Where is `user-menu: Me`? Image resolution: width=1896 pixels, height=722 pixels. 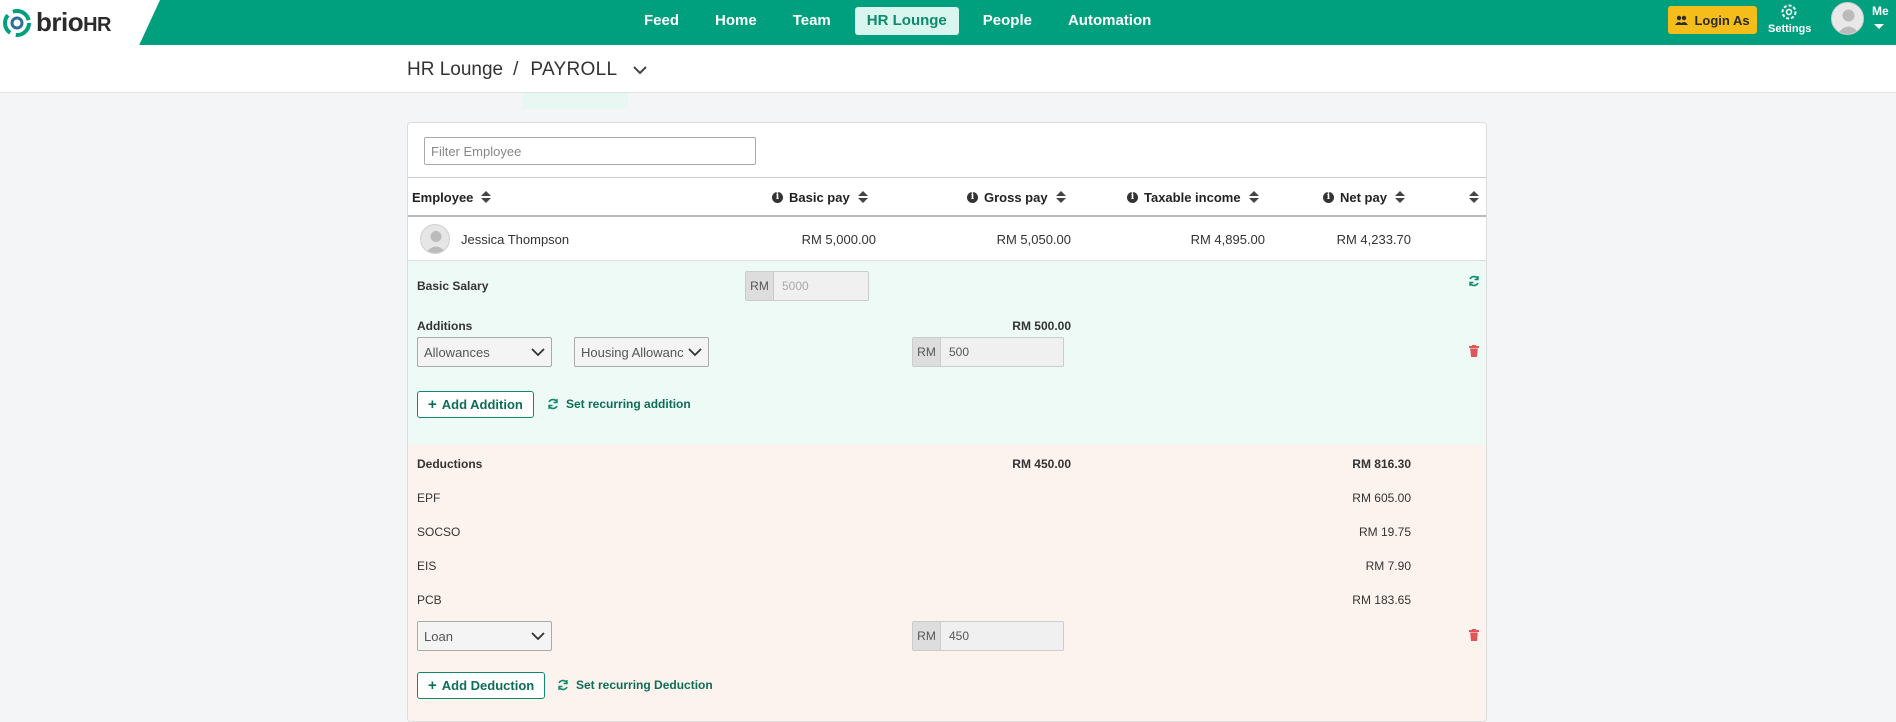 user-menu: Me is located at coordinates (1862, 22).